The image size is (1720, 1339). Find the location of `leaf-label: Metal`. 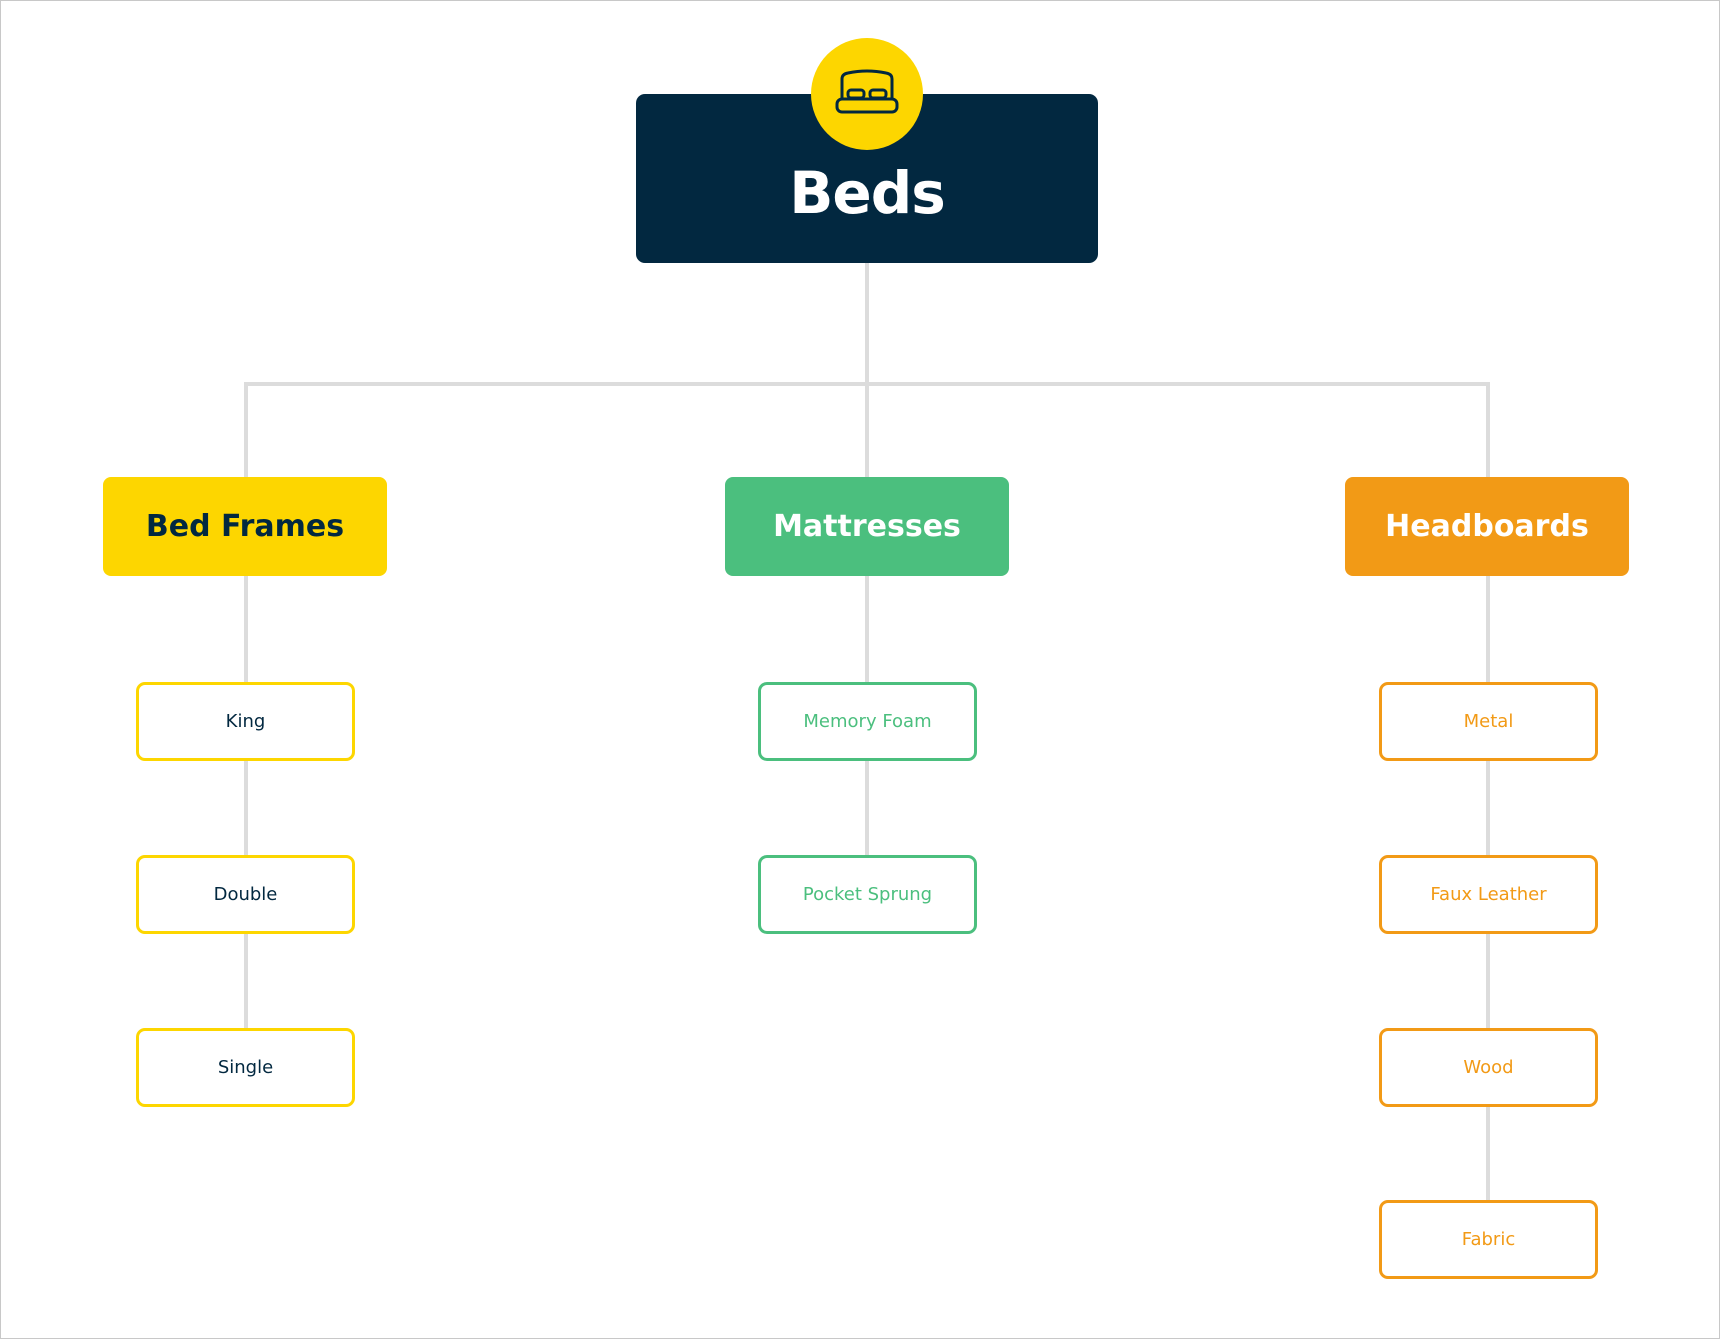

leaf-label: Metal is located at coordinates (1488, 721).